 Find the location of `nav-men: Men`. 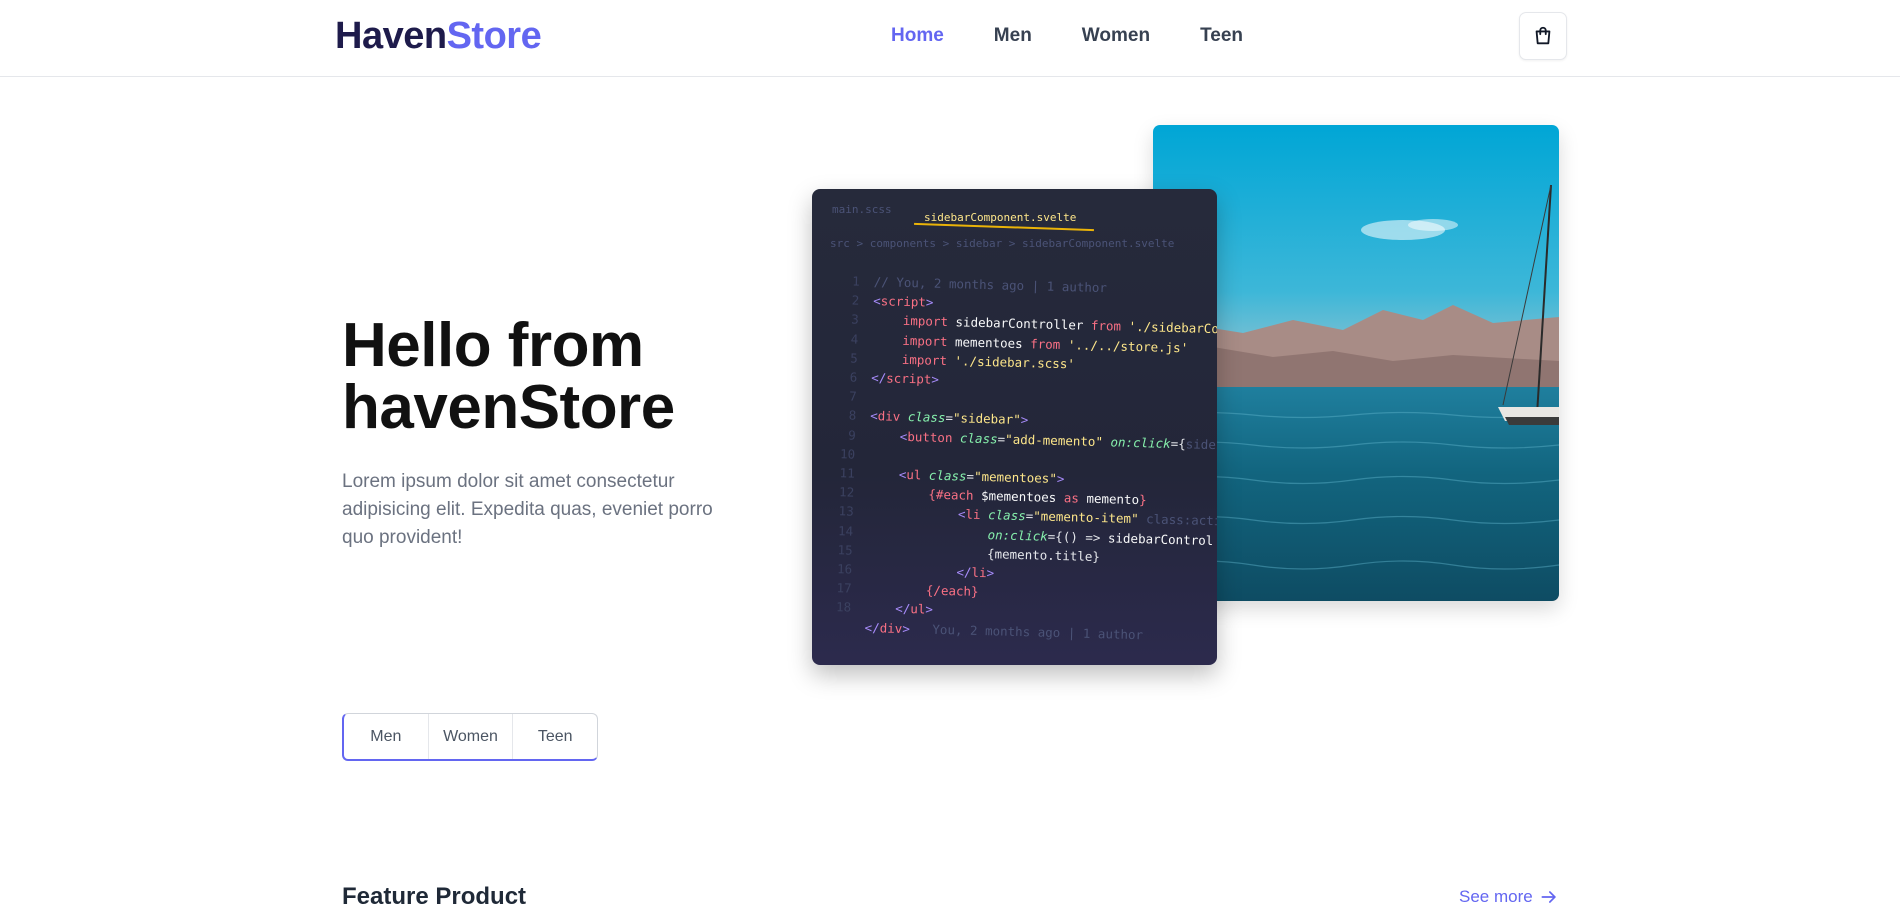

nav-men: Men is located at coordinates (1013, 36).